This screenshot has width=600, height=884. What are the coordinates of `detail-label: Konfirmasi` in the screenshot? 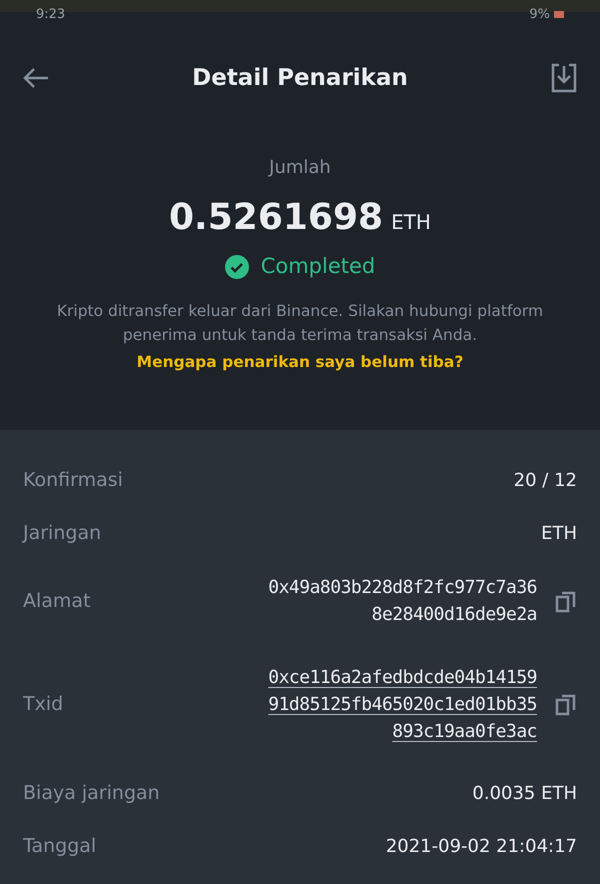 It's located at (73, 480).